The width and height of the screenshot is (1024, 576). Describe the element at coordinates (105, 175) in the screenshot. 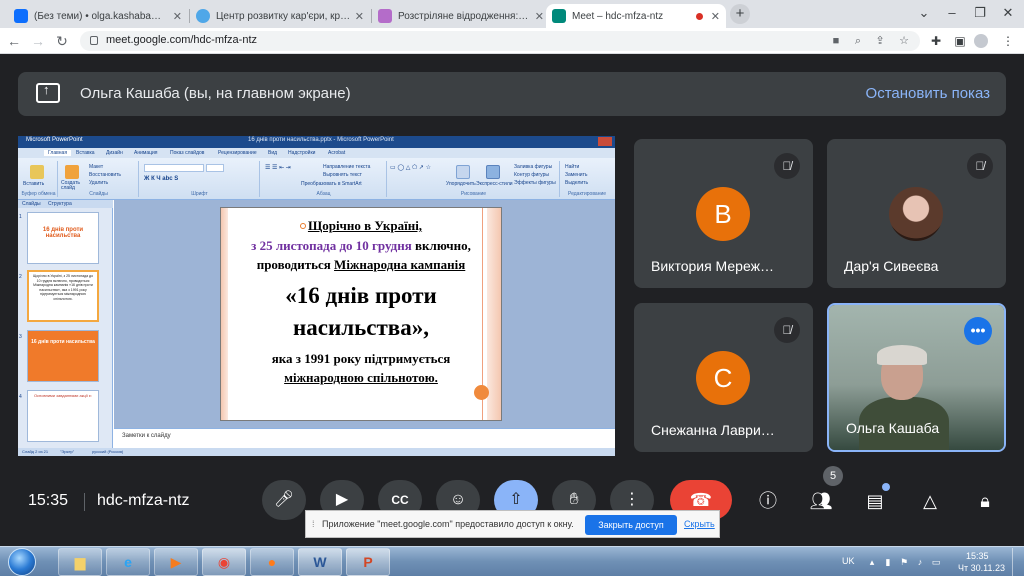

I see `restore-label: Восстановить` at that location.